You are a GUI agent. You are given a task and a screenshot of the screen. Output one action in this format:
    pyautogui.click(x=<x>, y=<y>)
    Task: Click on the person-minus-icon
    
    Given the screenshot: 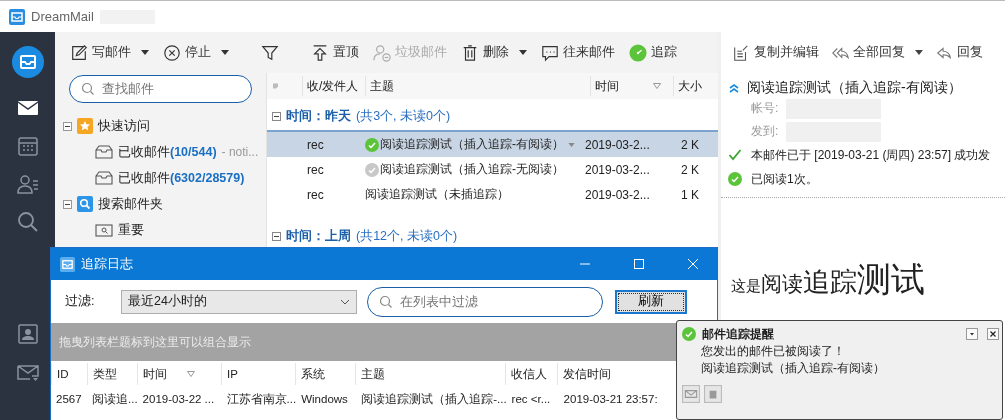 What is the action you would take?
    pyautogui.click(x=382, y=52)
    